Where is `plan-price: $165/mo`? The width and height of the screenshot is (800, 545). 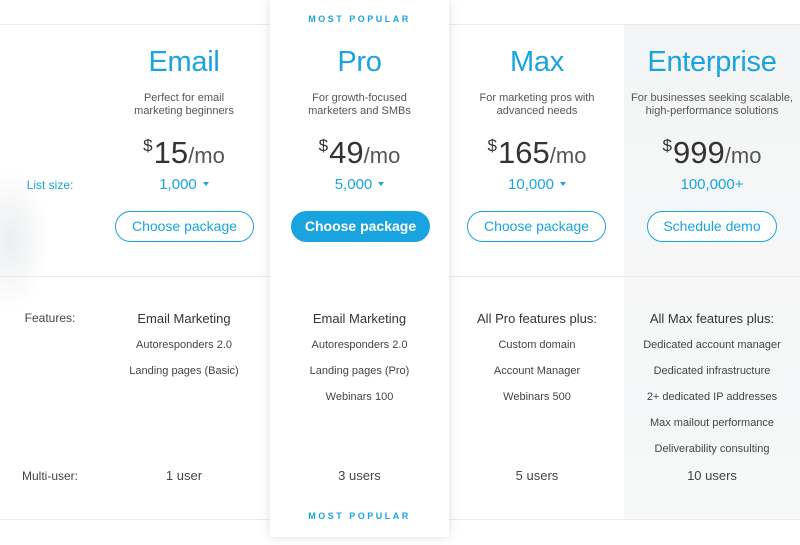 plan-price: $165/mo is located at coordinates (537, 152).